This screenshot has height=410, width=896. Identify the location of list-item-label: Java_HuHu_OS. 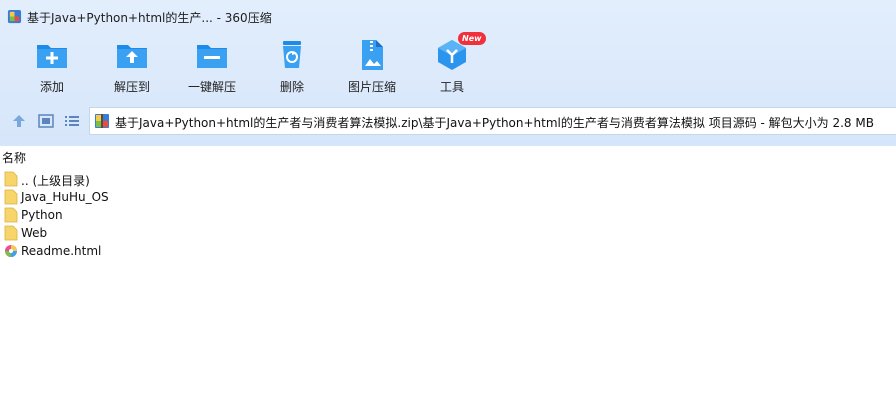
(65, 197).